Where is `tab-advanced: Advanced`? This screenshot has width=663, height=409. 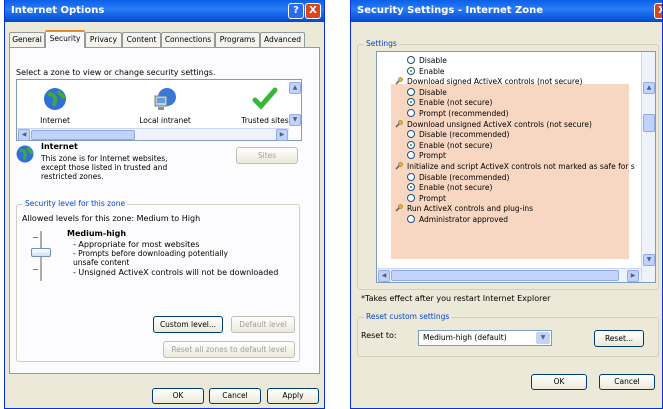
tab-advanced: Advanced is located at coordinates (282, 39).